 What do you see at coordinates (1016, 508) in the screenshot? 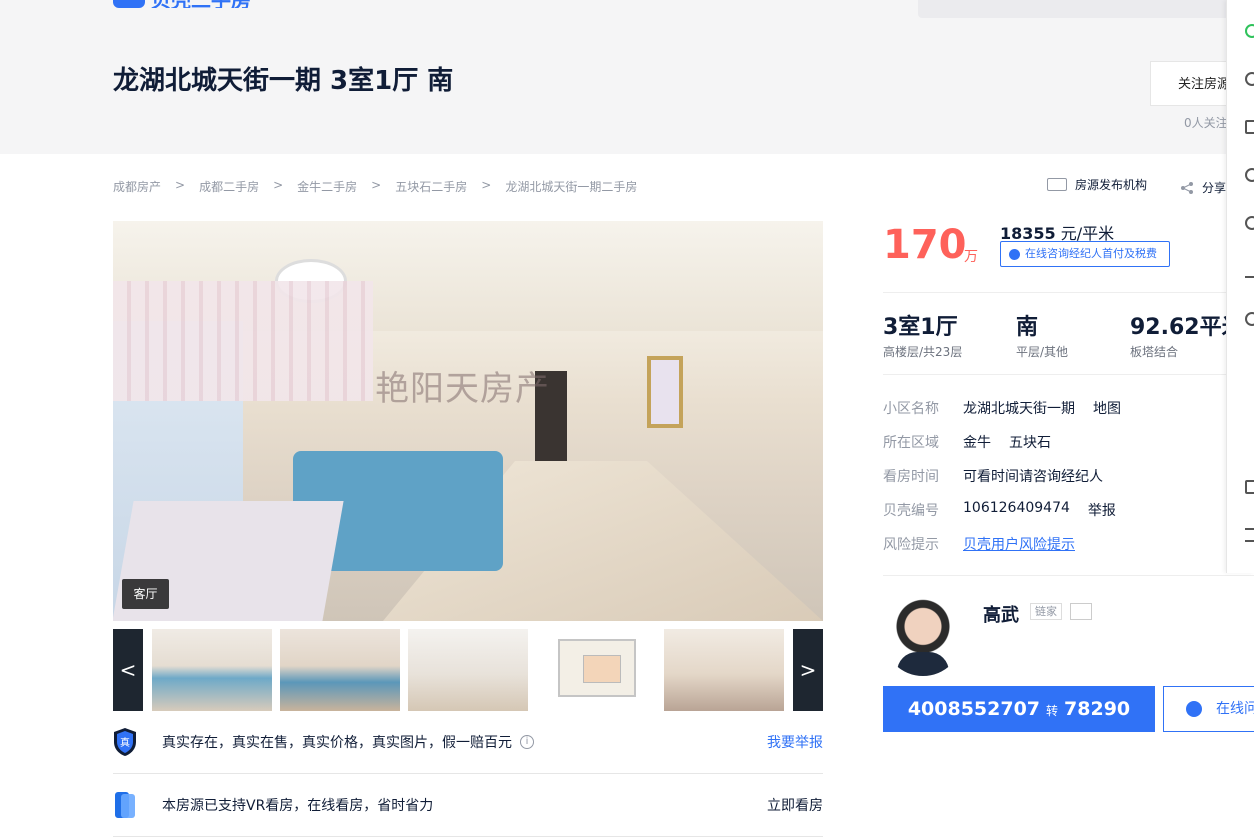
I see `detail-value: 106126409474` at bounding box center [1016, 508].